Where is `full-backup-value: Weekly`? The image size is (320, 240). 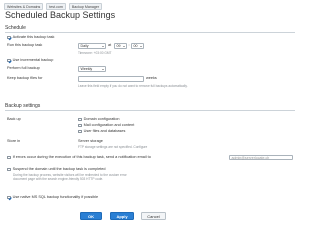 full-backup-value: Weekly is located at coordinates (86, 69).